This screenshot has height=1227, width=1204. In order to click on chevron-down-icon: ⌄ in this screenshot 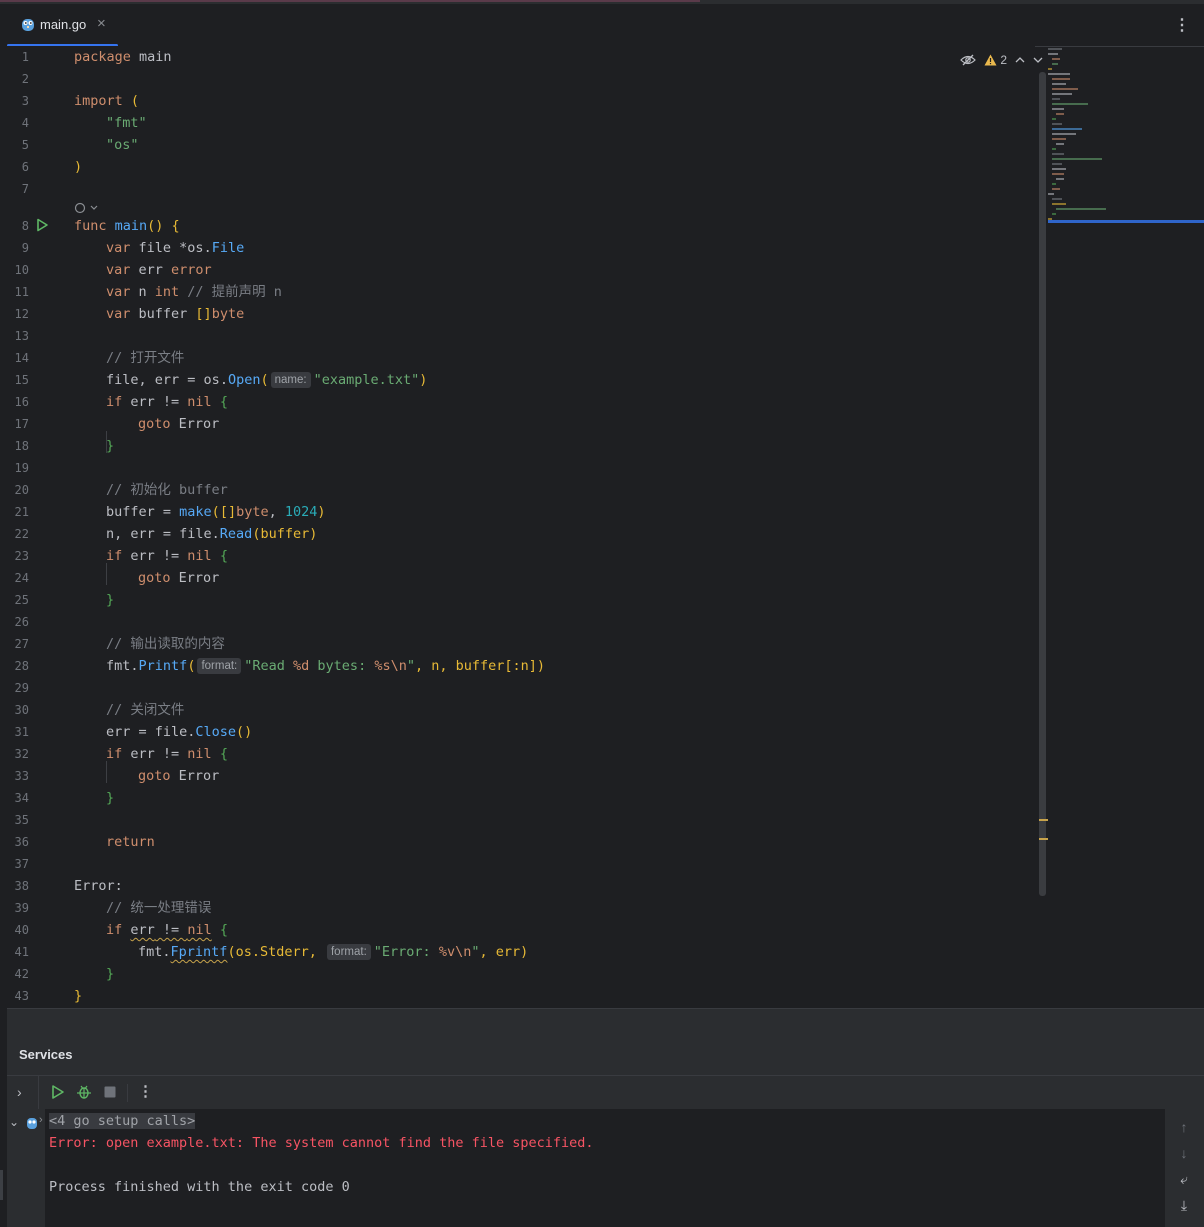, I will do `click(14, 1122)`.